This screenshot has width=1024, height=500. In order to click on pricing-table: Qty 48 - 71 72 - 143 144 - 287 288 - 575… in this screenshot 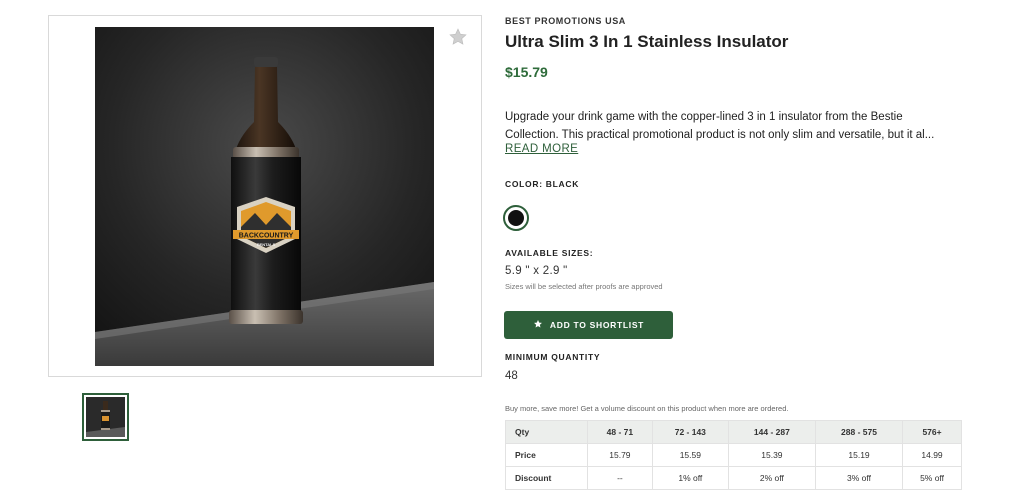, I will do `click(733, 455)`.